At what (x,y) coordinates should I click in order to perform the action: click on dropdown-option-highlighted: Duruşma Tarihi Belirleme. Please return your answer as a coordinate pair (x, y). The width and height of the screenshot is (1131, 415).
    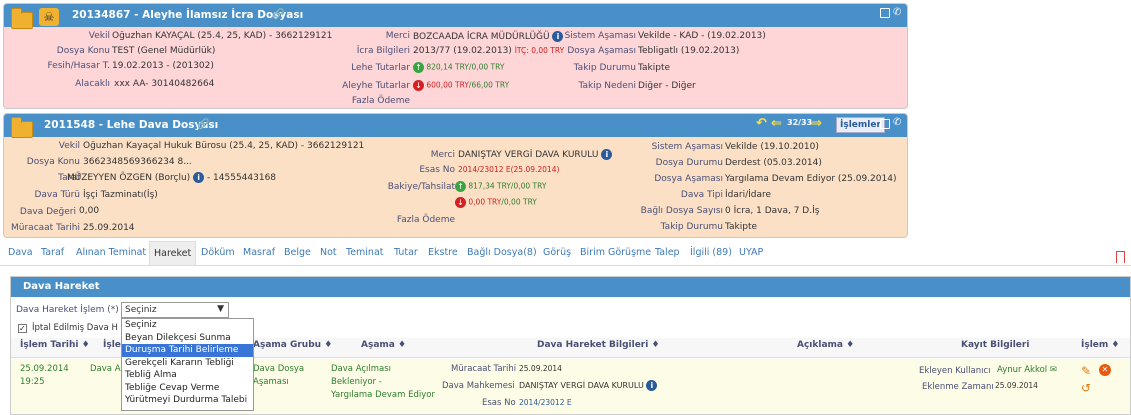
    Looking at the image, I should click on (187, 350).